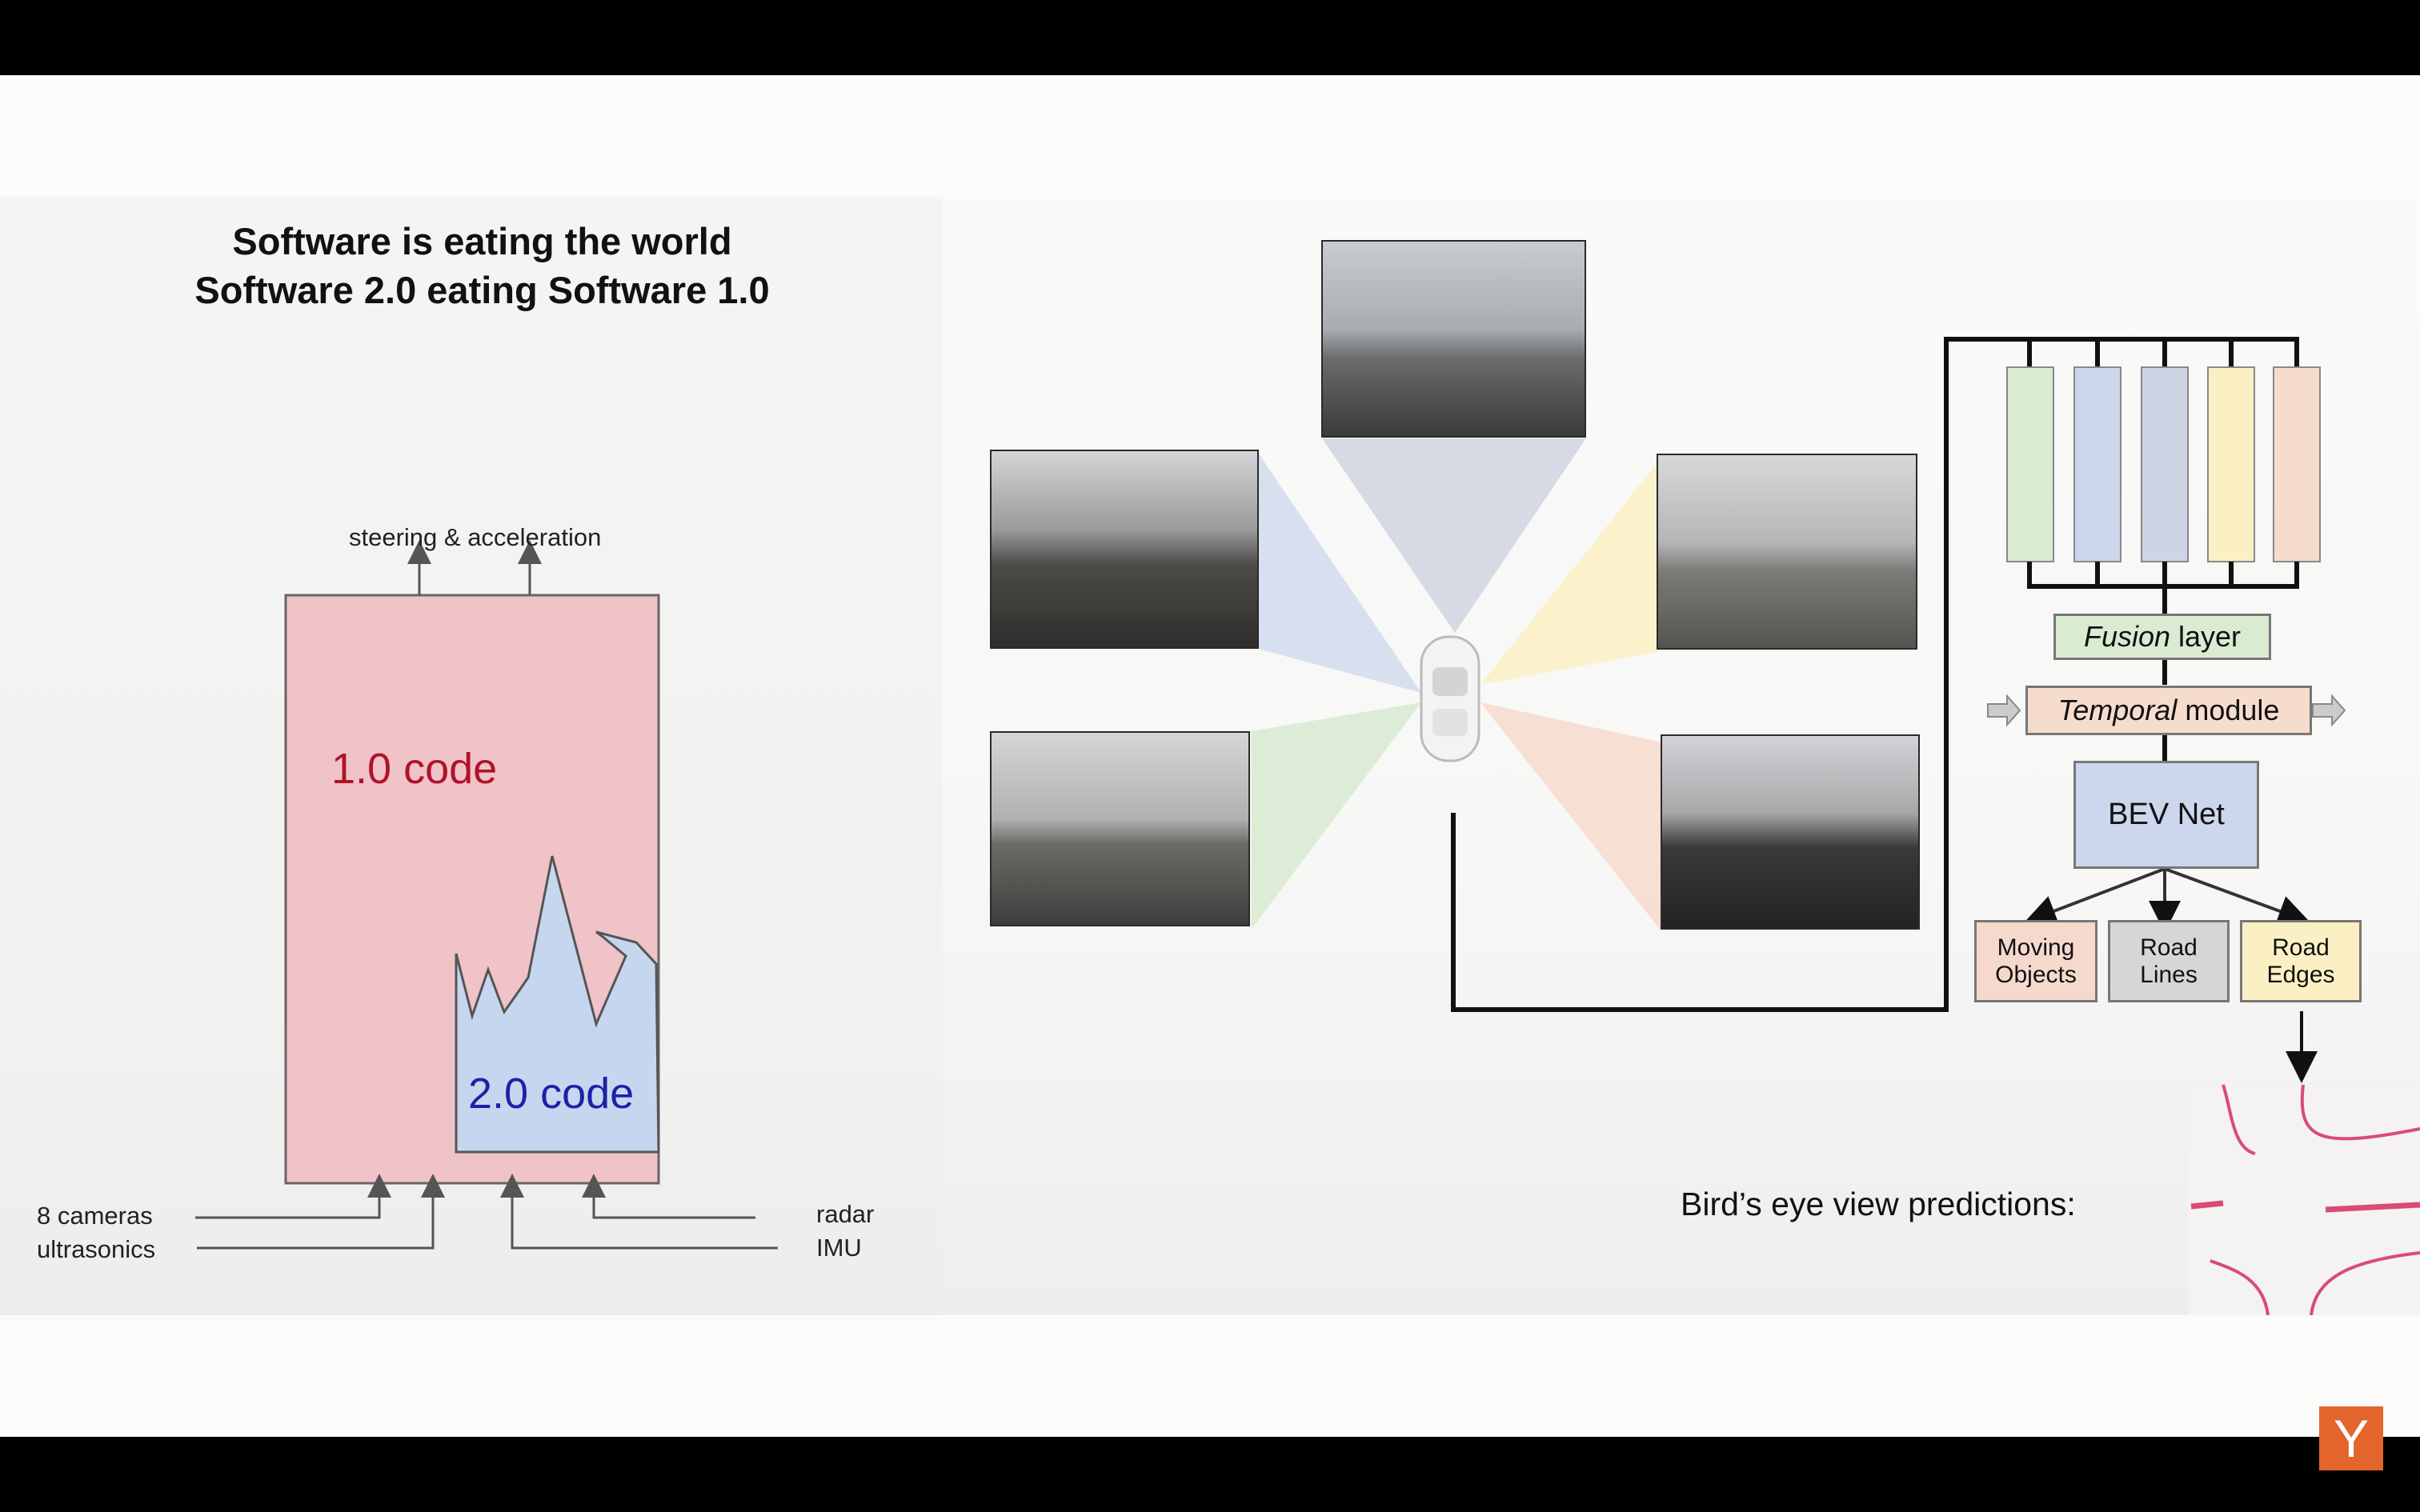  Describe the element at coordinates (1124, 549) in the screenshot. I see `camera-view-left-front` at that location.